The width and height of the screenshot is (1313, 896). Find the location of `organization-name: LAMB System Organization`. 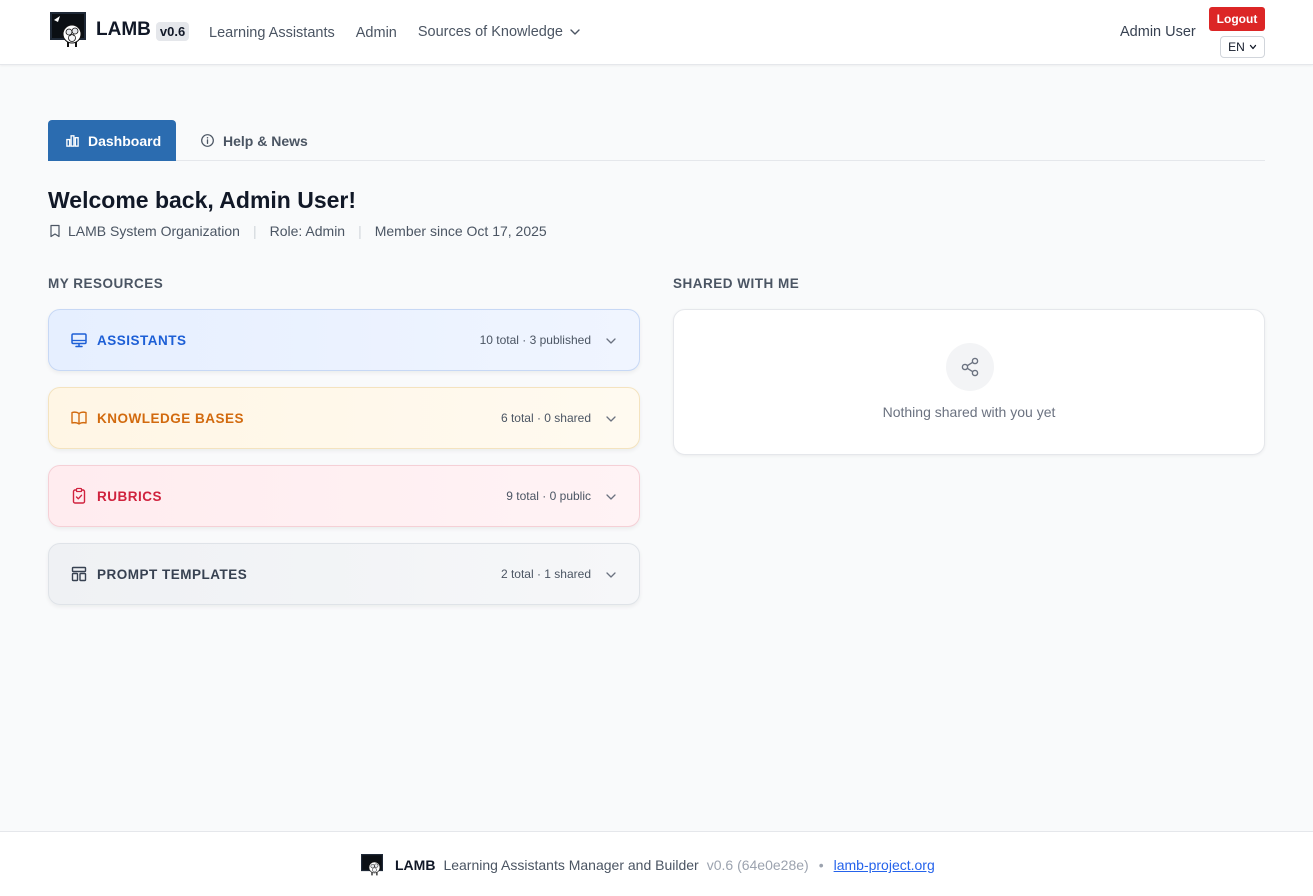

organization-name: LAMB System Organization is located at coordinates (154, 231).